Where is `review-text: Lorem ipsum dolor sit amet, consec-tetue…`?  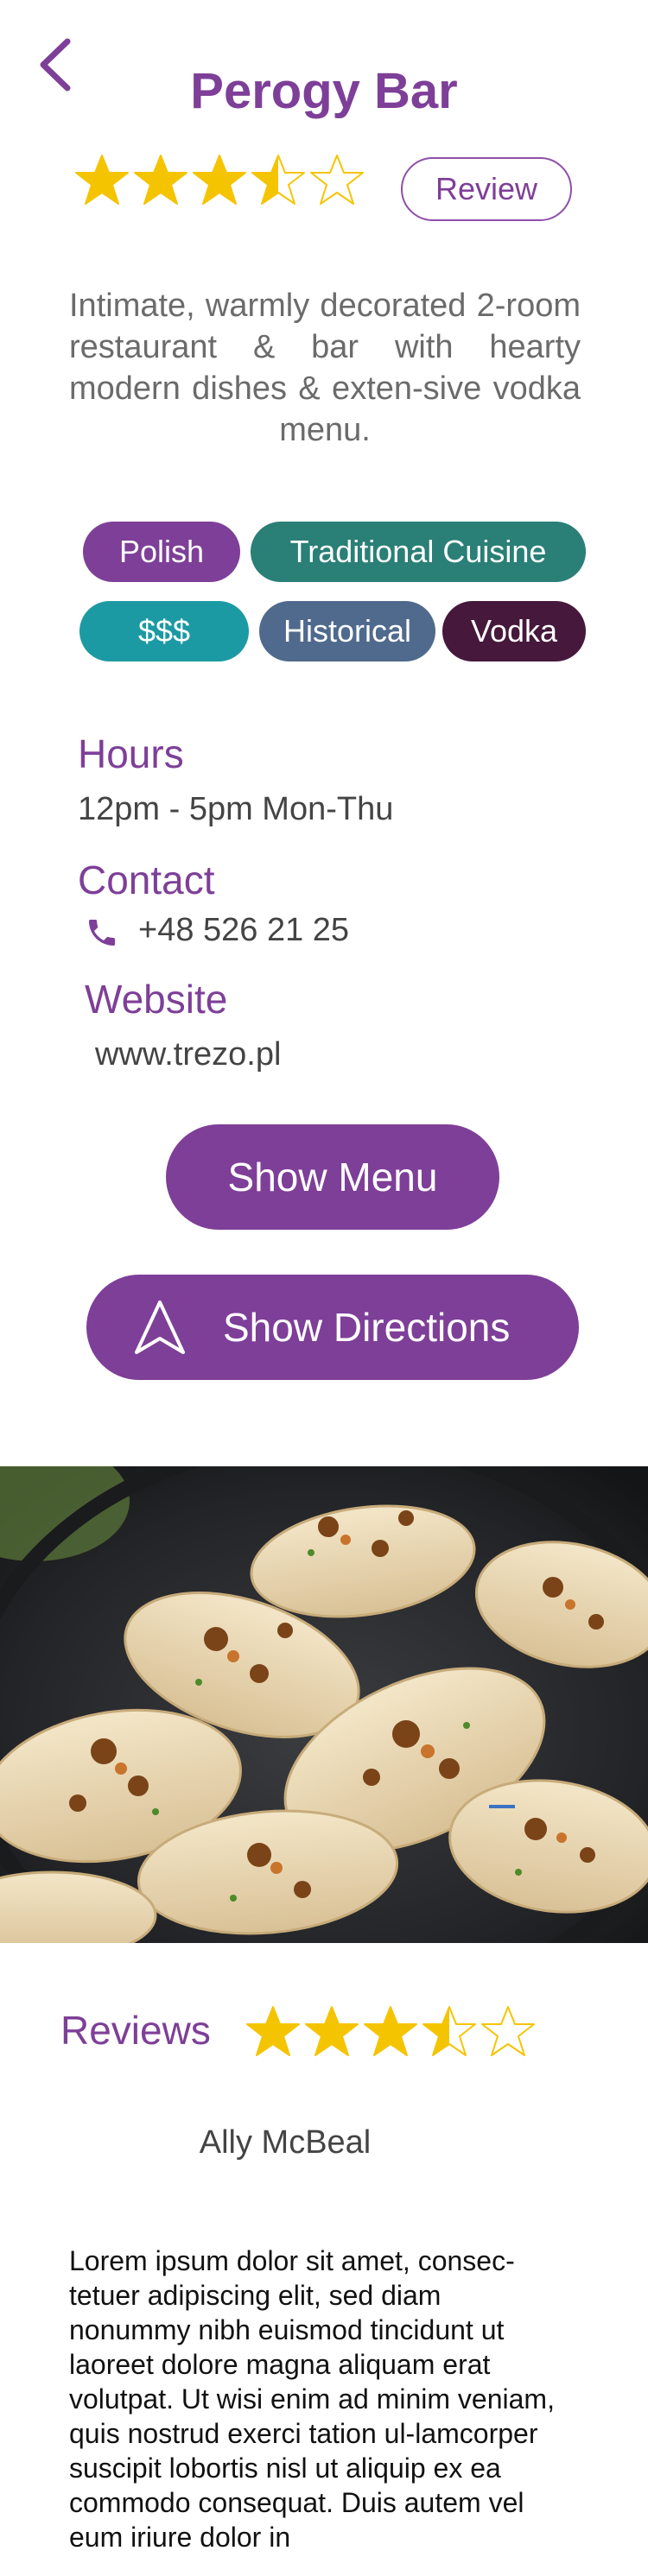
review-text: Lorem ipsum dolor sit amet, consec-tetue… is located at coordinates (312, 2399).